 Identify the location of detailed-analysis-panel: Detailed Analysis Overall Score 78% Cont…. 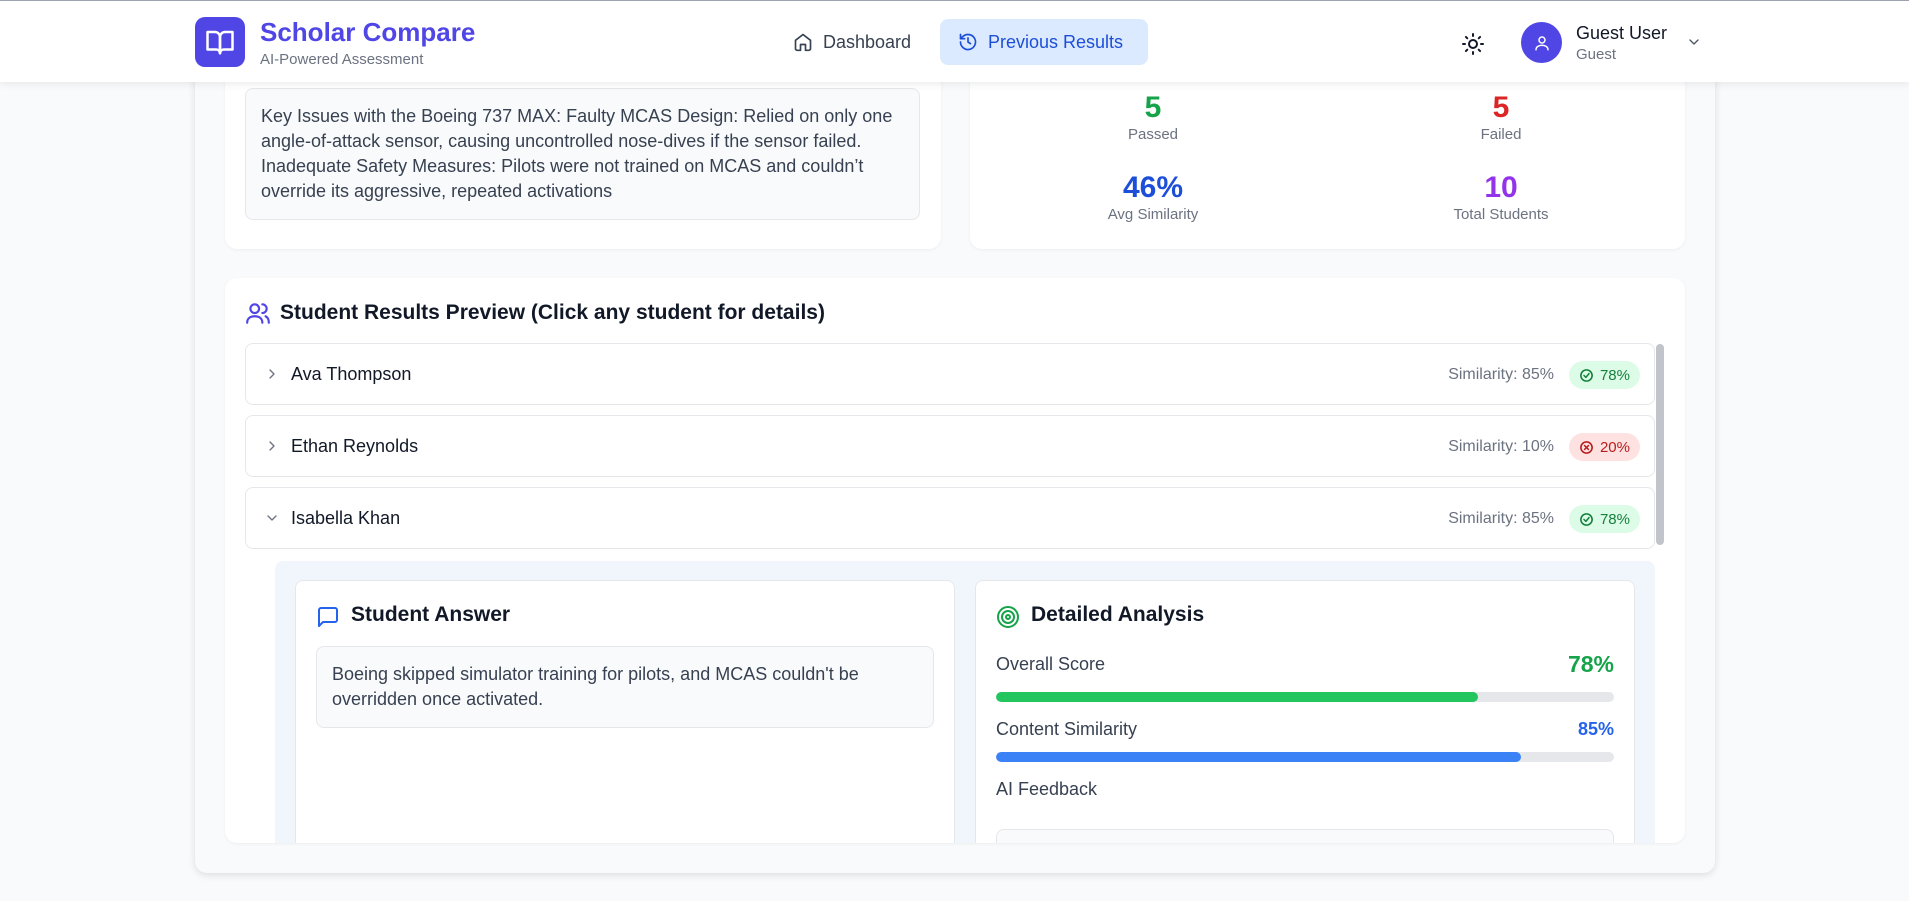
(1305, 711).